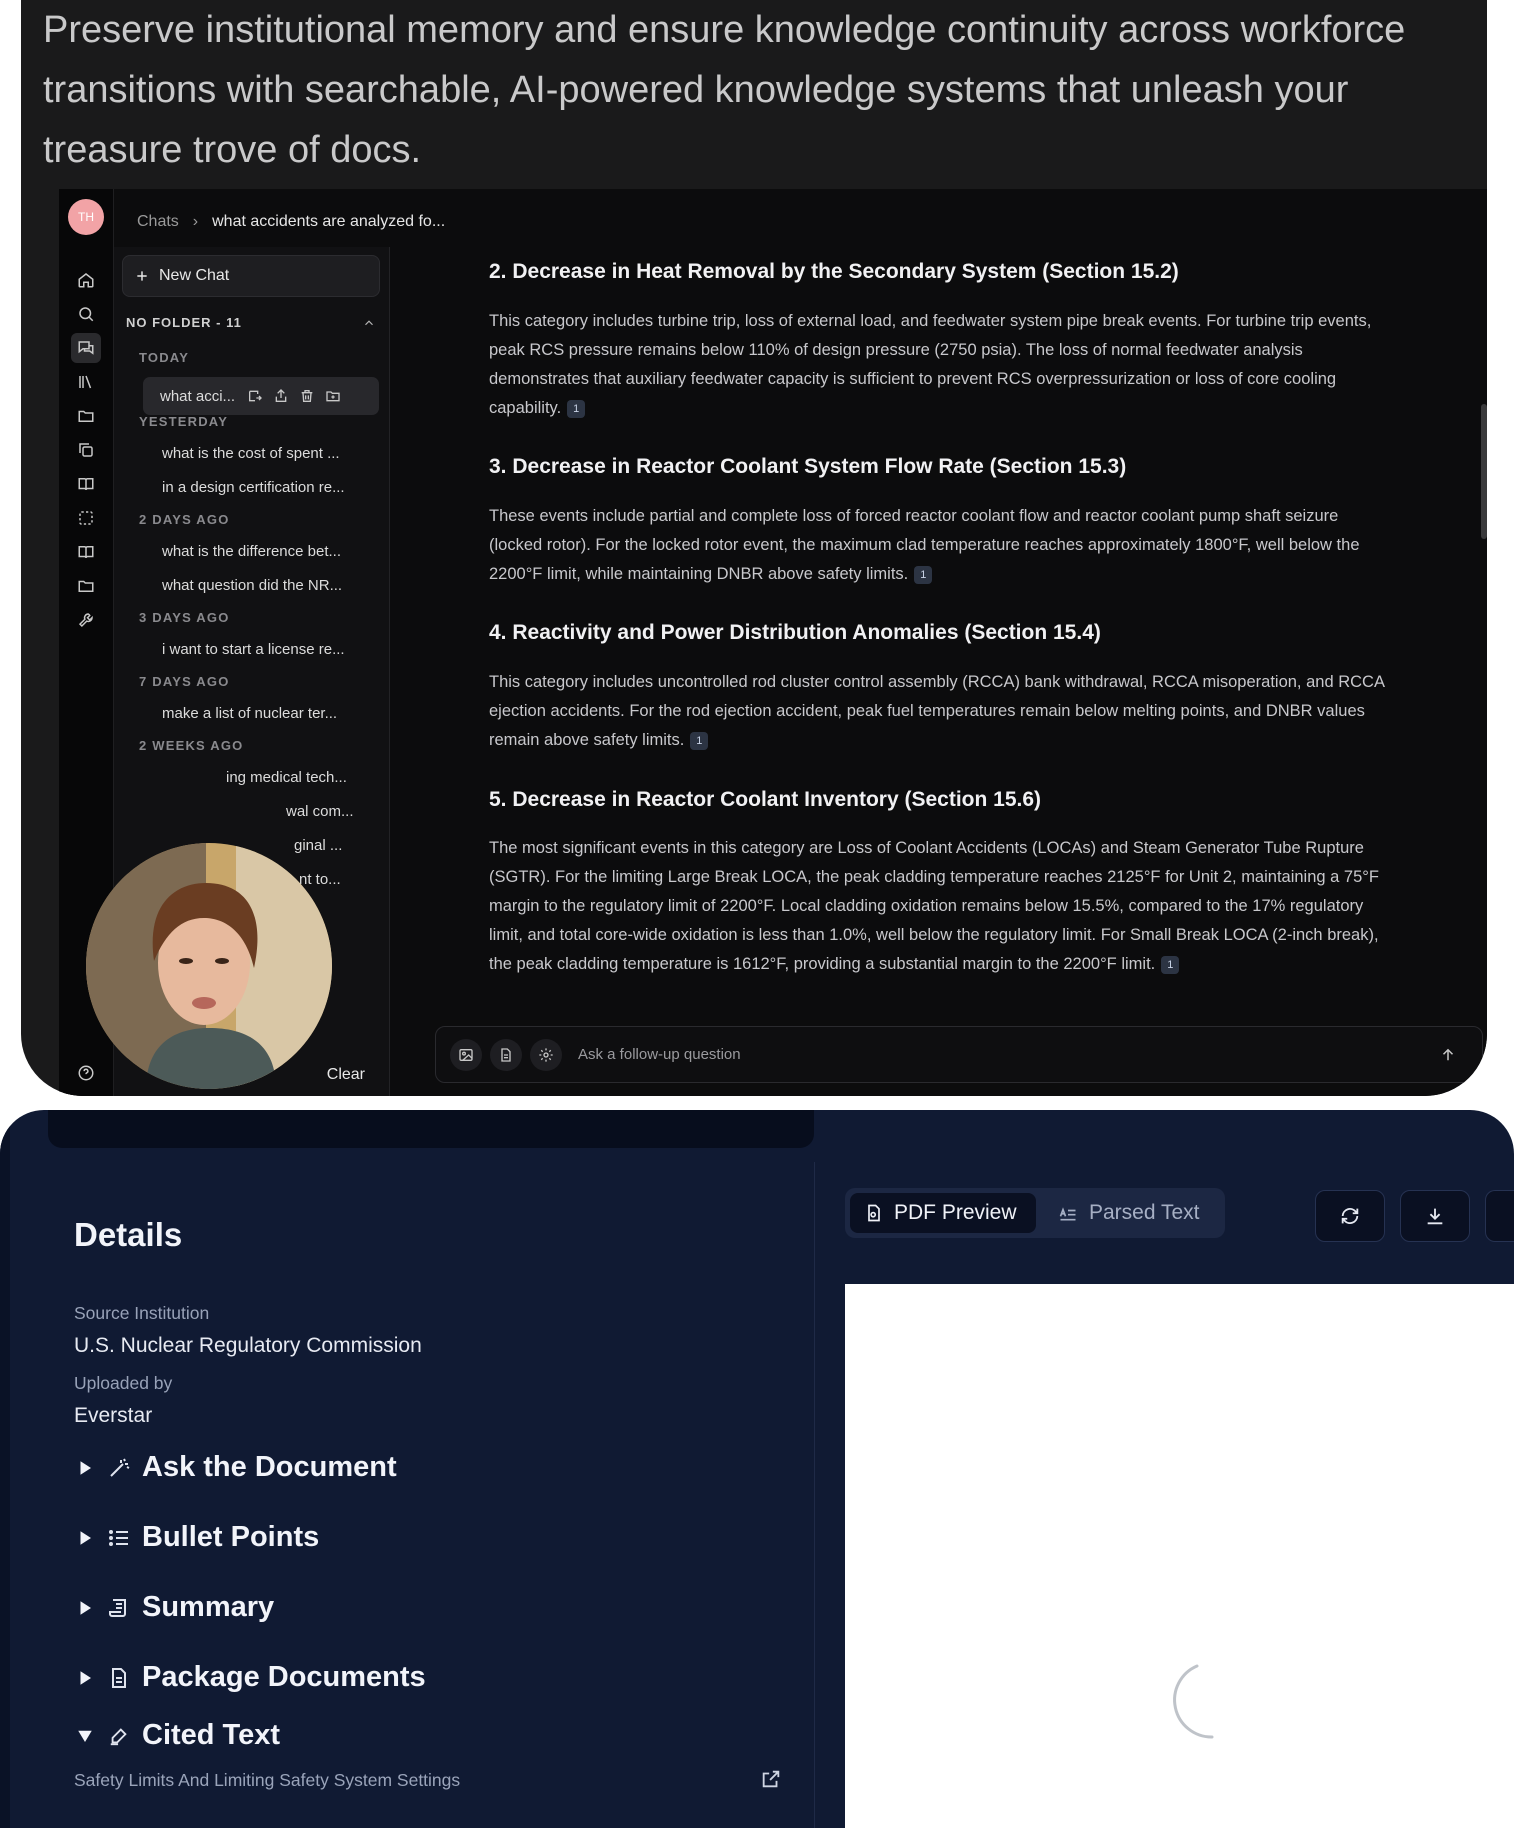  I want to click on more-button, so click(1499, 1216).